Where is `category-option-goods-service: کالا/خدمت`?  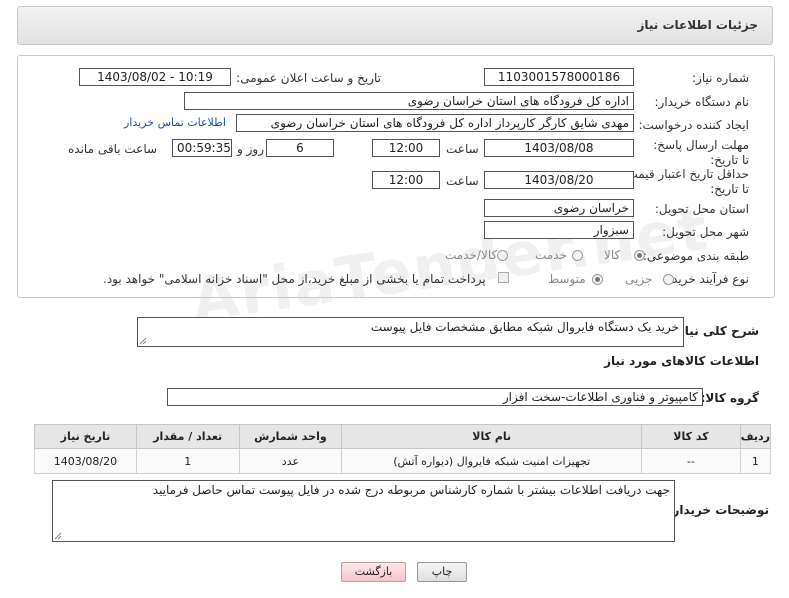 category-option-goods-service: کالا/خدمت is located at coordinates (471, 255).